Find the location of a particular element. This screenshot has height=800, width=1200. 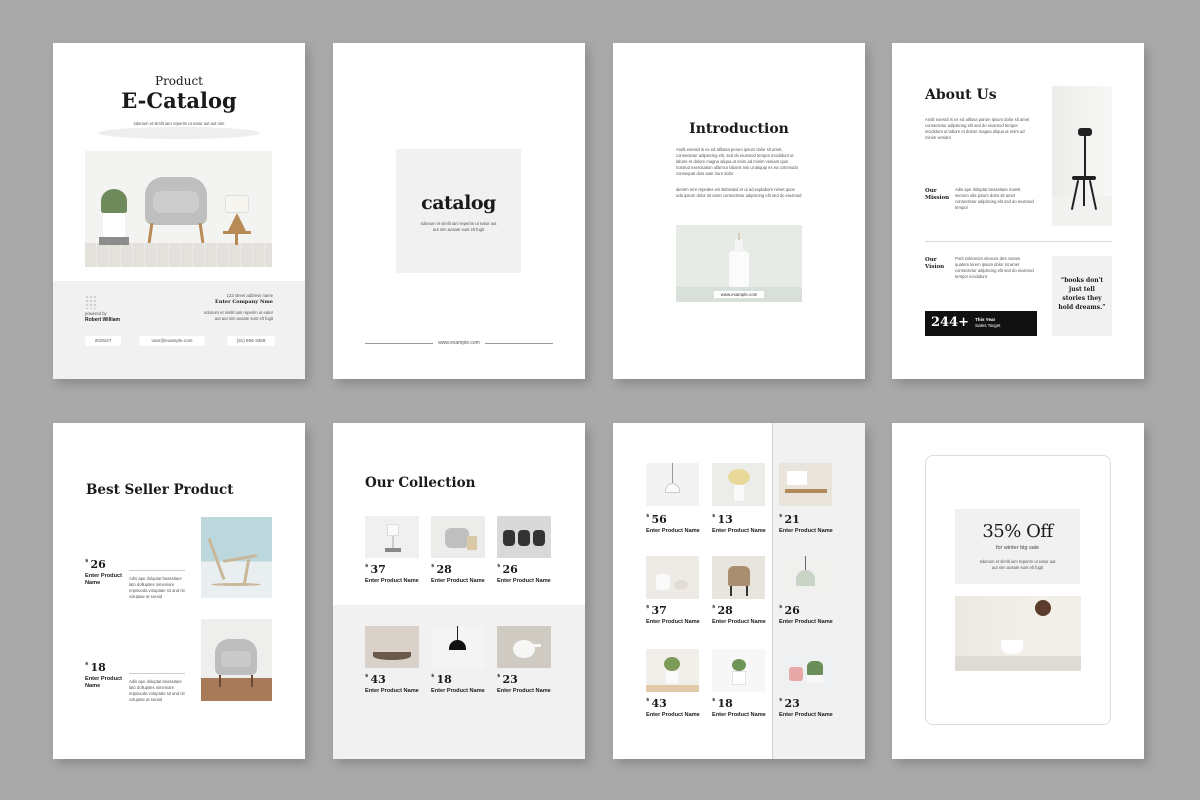

collection-teapot-photo is located at coordinates (524, 647).